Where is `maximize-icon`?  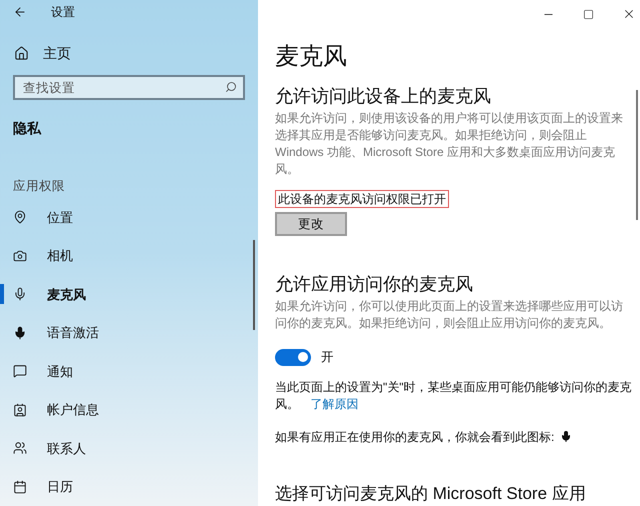
maximize-icon is located at coordinates (588, 14).